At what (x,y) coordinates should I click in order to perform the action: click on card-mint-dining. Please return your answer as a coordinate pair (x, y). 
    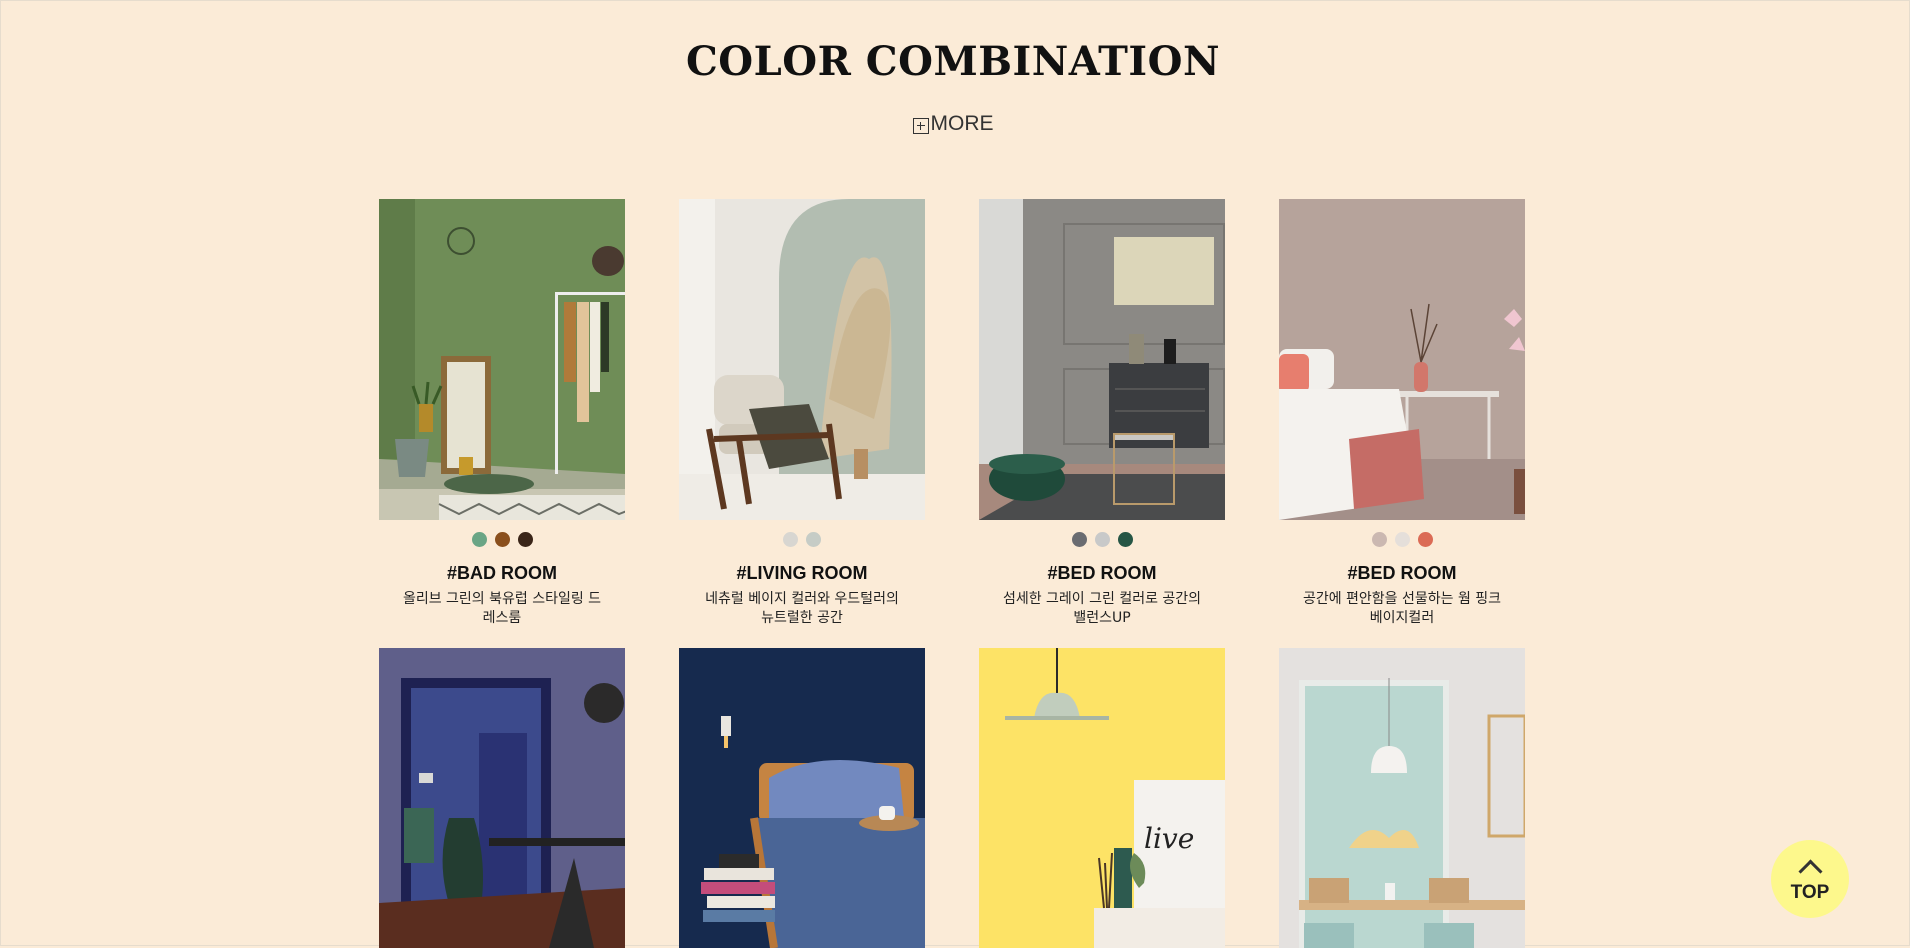
    Looking at the image, I should click on (1402, 798).